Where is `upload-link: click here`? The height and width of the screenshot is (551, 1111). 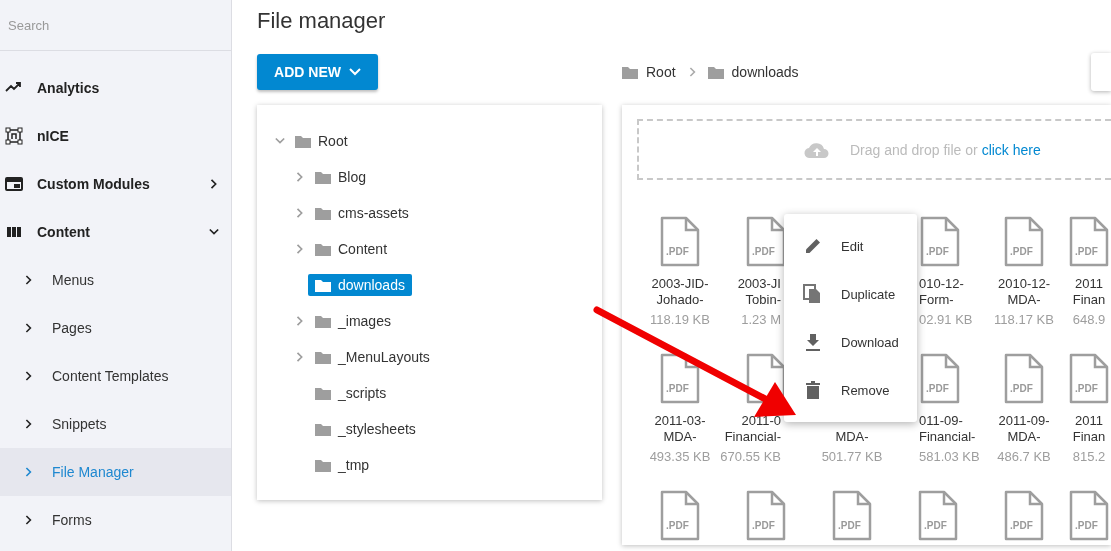
upload-link: click here is located at coordinates (1011, 149).